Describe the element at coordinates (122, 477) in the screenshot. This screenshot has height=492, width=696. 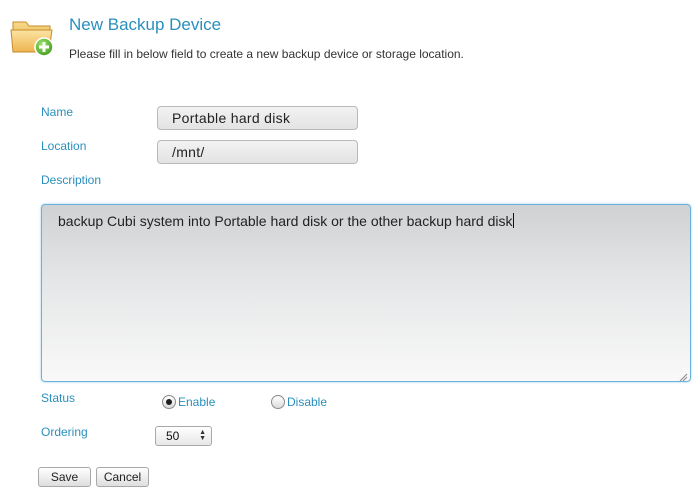
I see `cancel-button: Cancel` at that location.